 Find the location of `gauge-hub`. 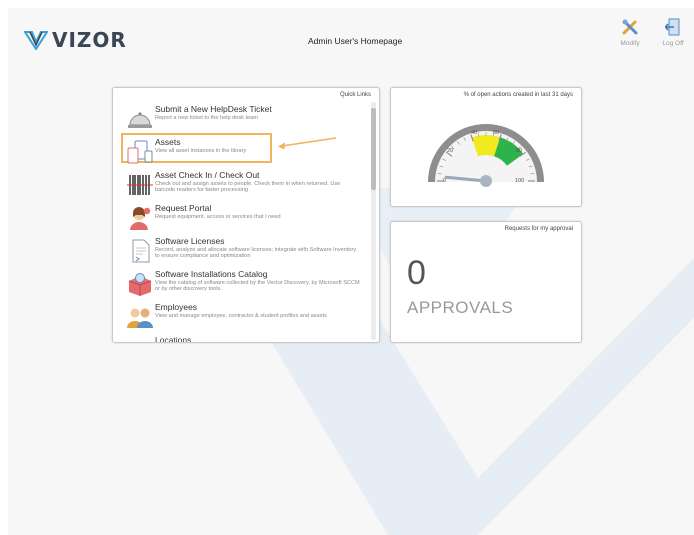

gauge-hub is located at coordinates (486, 181).